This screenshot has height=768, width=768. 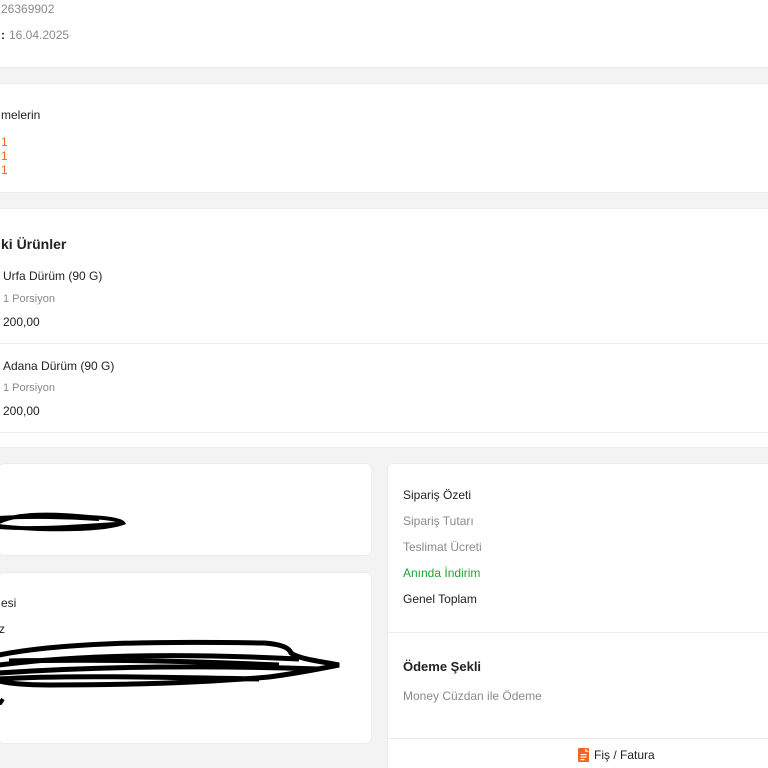 What do you see at coordinates (438, 521) in the screenshot?
I see `order-amount-label: Sipariş Tutarı` at bounding box center [438, 521].